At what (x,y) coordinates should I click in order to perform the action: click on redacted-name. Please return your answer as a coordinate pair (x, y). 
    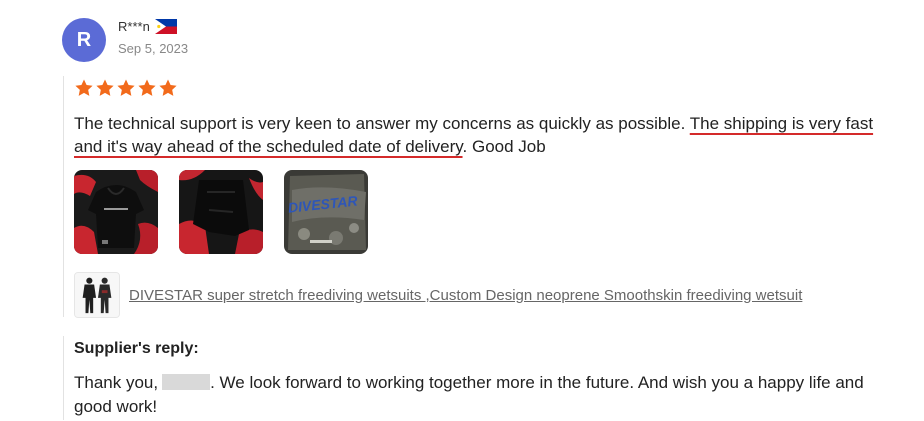
    Looking at the image, I should click on (186, 382).